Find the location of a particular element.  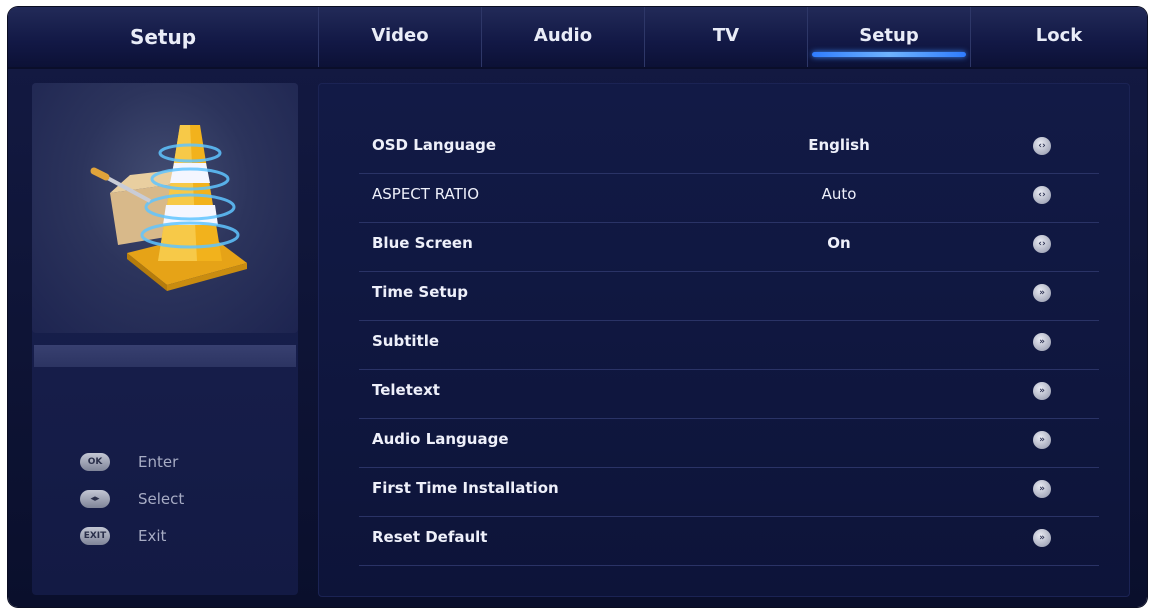

tab-label: Setup is located at coordinates (889, 35).